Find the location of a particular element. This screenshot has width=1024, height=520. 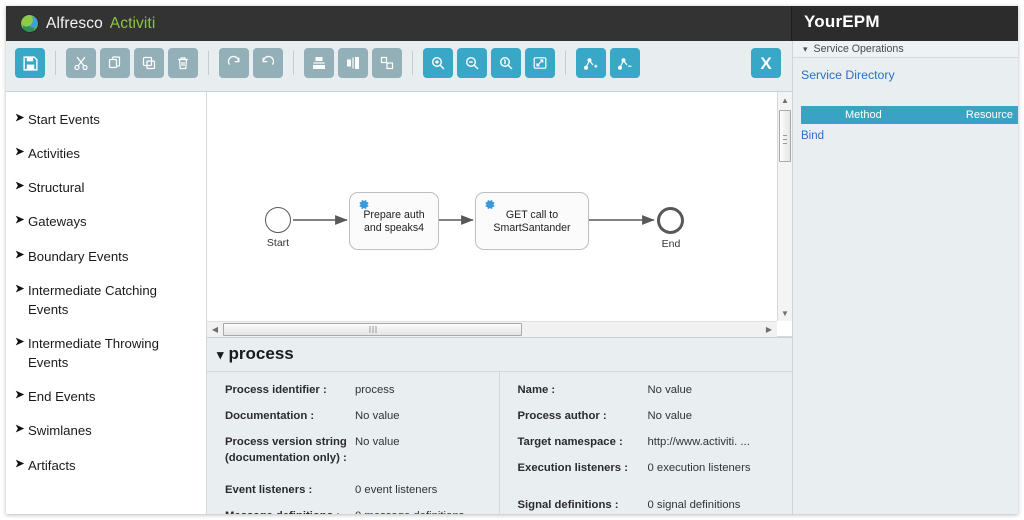

canvas-horizontal-scrollbar: ◀ ▶ is located at coordinates (492, 329).